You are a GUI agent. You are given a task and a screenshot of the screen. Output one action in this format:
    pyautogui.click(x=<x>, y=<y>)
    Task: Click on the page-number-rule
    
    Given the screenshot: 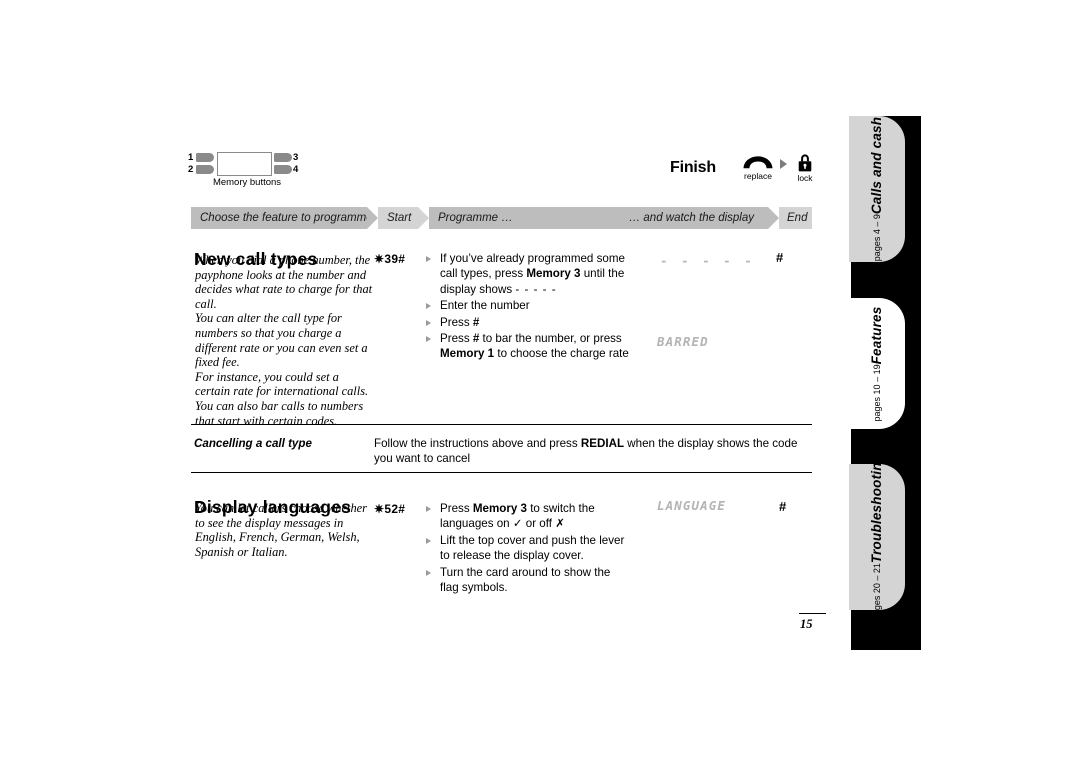 What is the action you would take?
    pyautogui.click(x=812, y=614)
    